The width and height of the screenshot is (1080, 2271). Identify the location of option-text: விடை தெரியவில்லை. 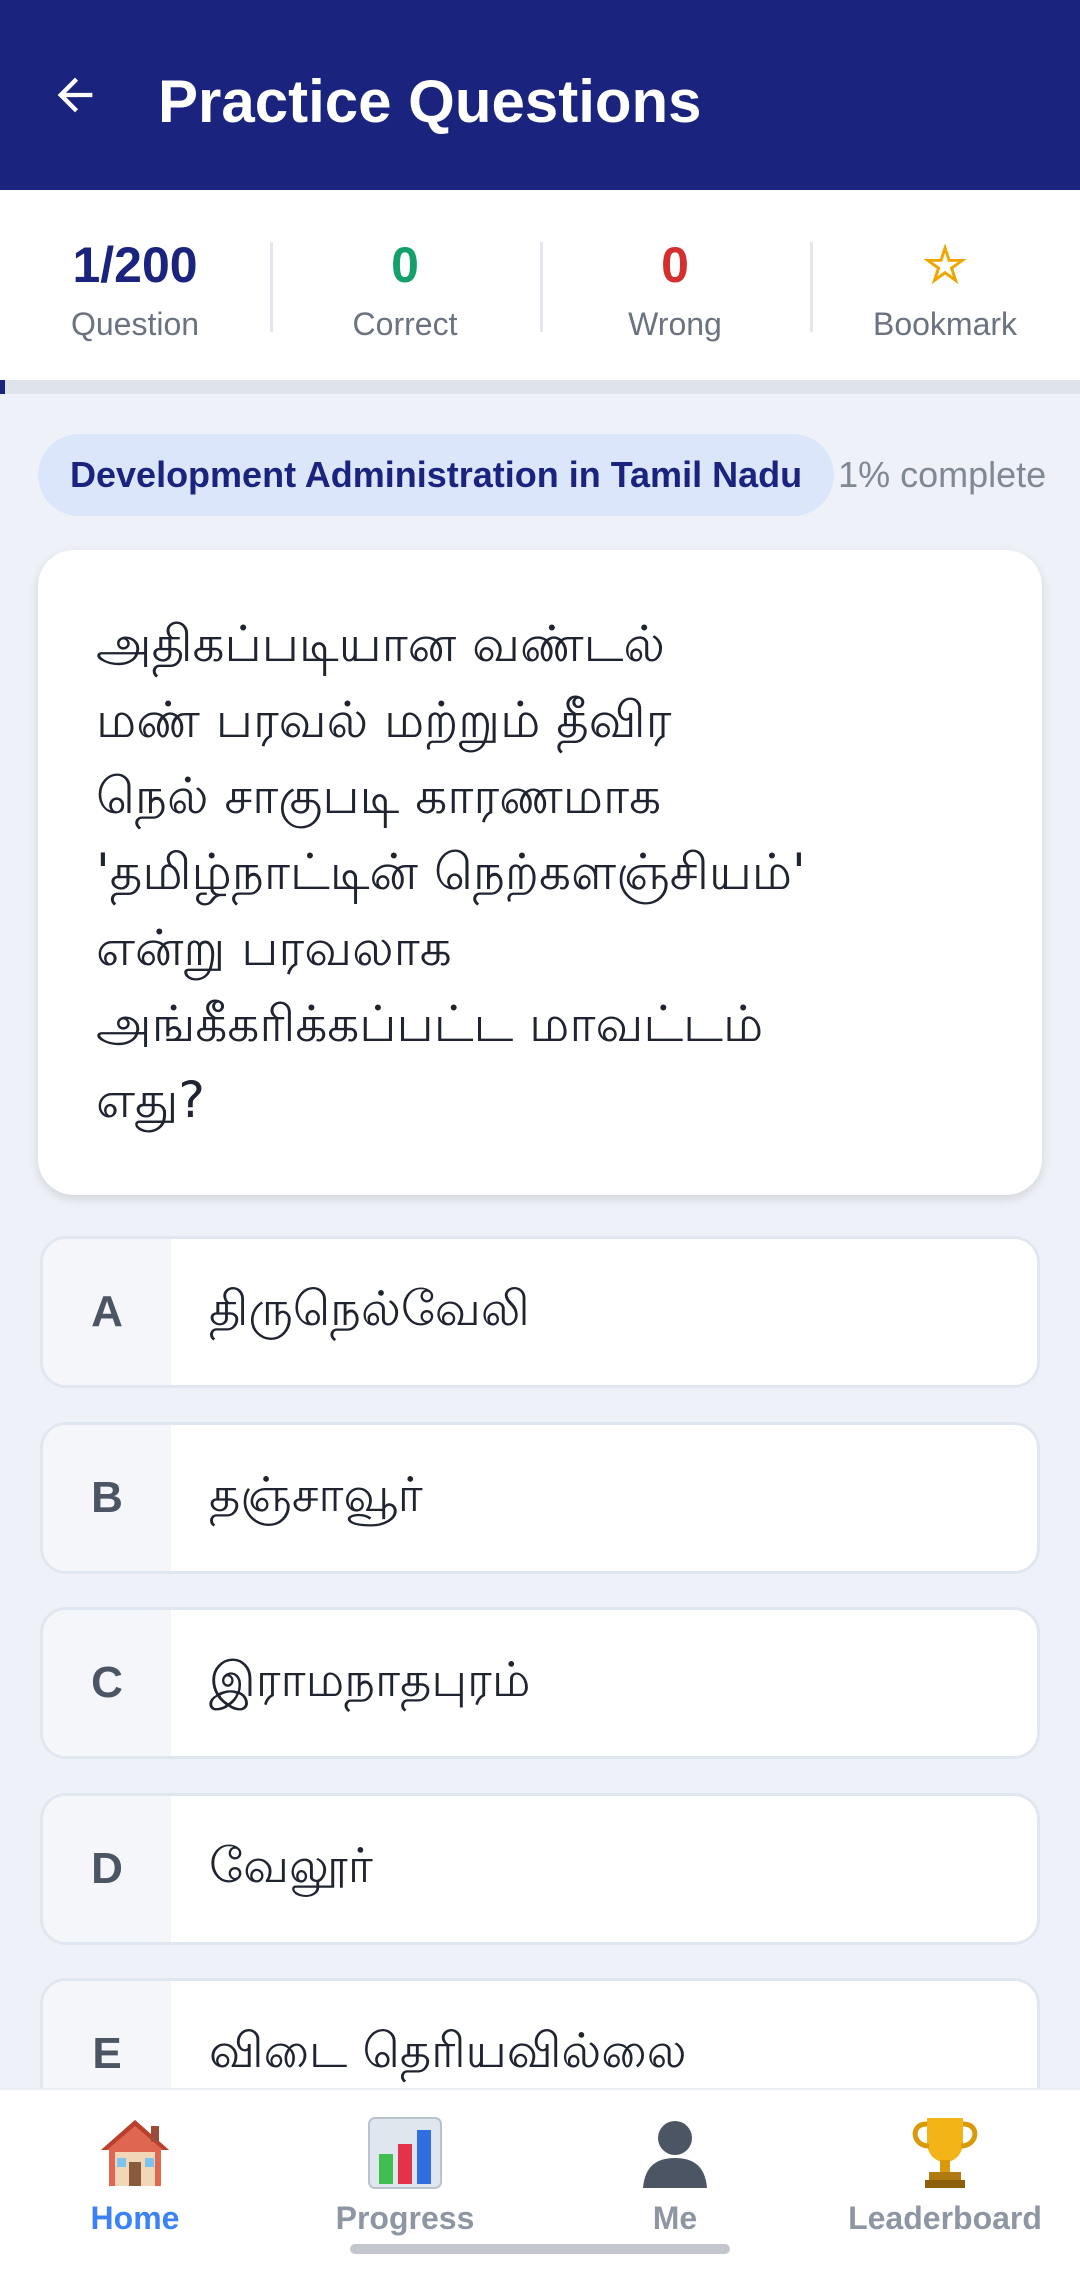
(448, 2051).